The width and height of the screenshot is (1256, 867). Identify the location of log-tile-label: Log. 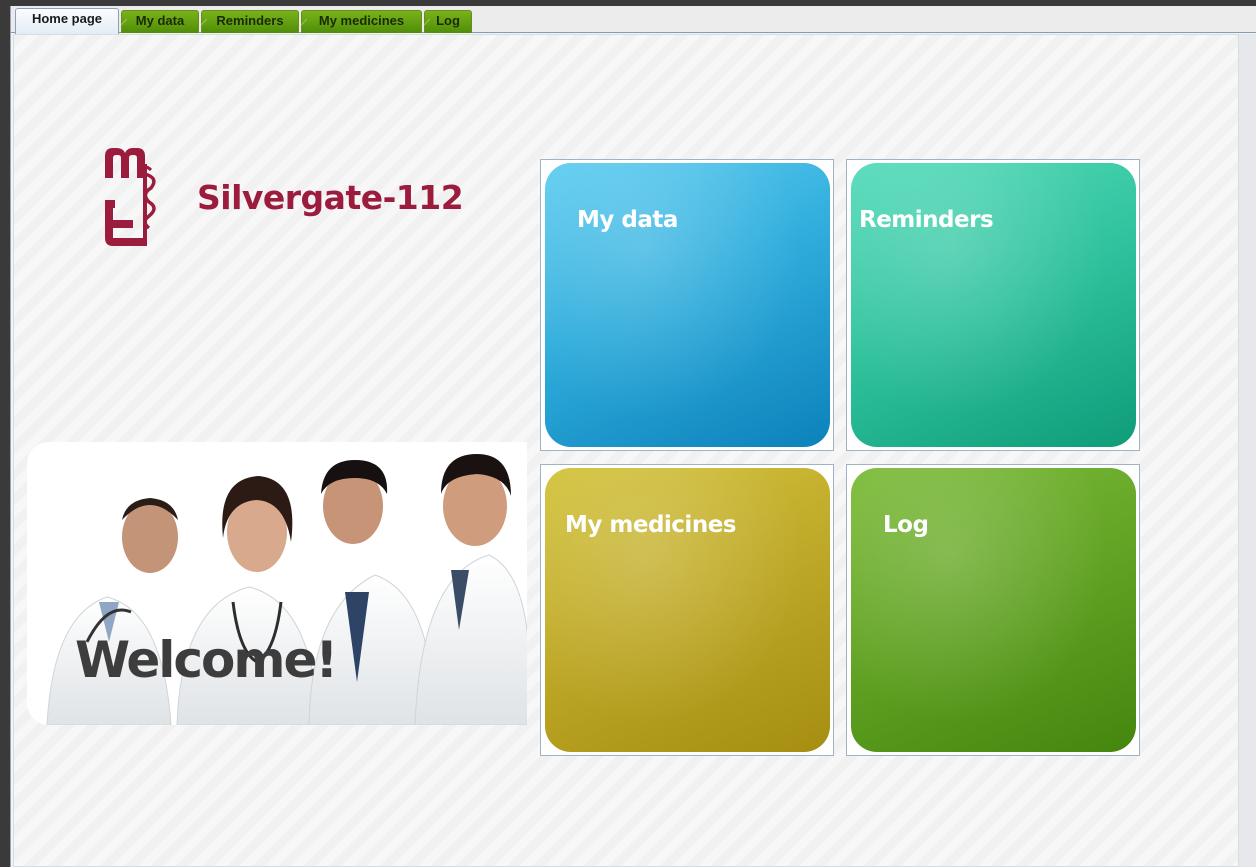
(906, 525).